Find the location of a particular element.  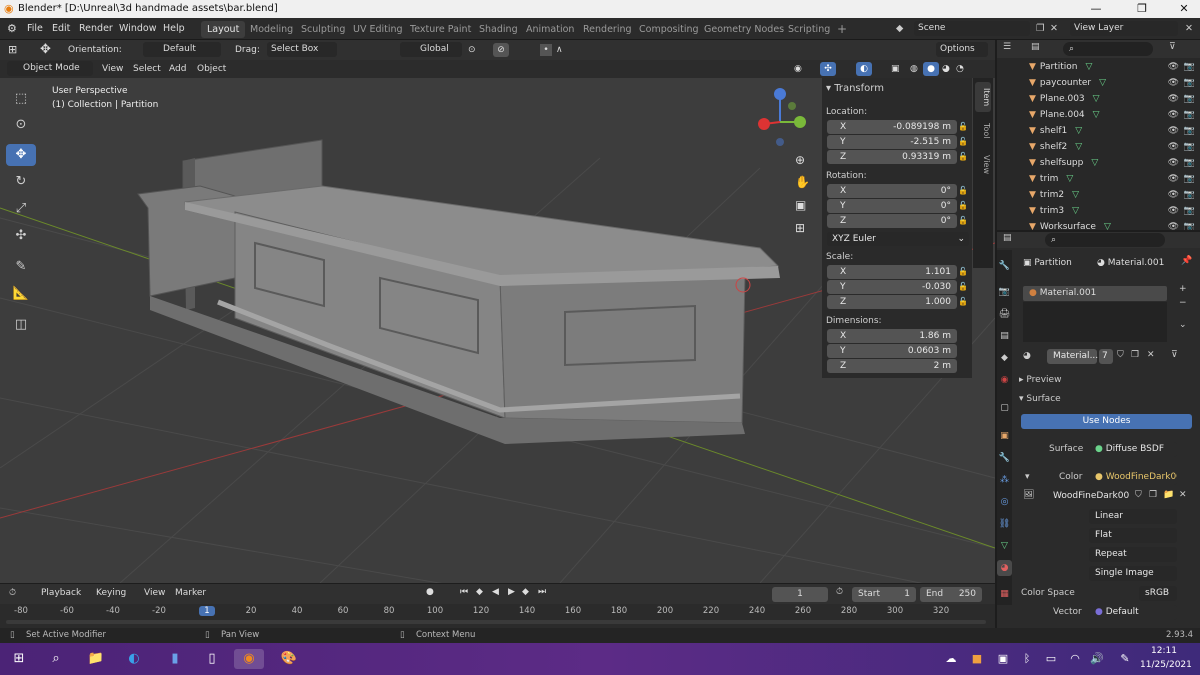

blender-menu-icon: ⚙ is located at coordinates (12, 29).